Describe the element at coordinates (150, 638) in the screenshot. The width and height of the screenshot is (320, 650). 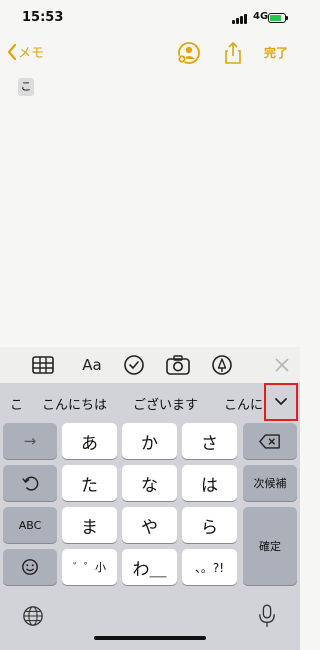
I see `home-indicator` at that location.